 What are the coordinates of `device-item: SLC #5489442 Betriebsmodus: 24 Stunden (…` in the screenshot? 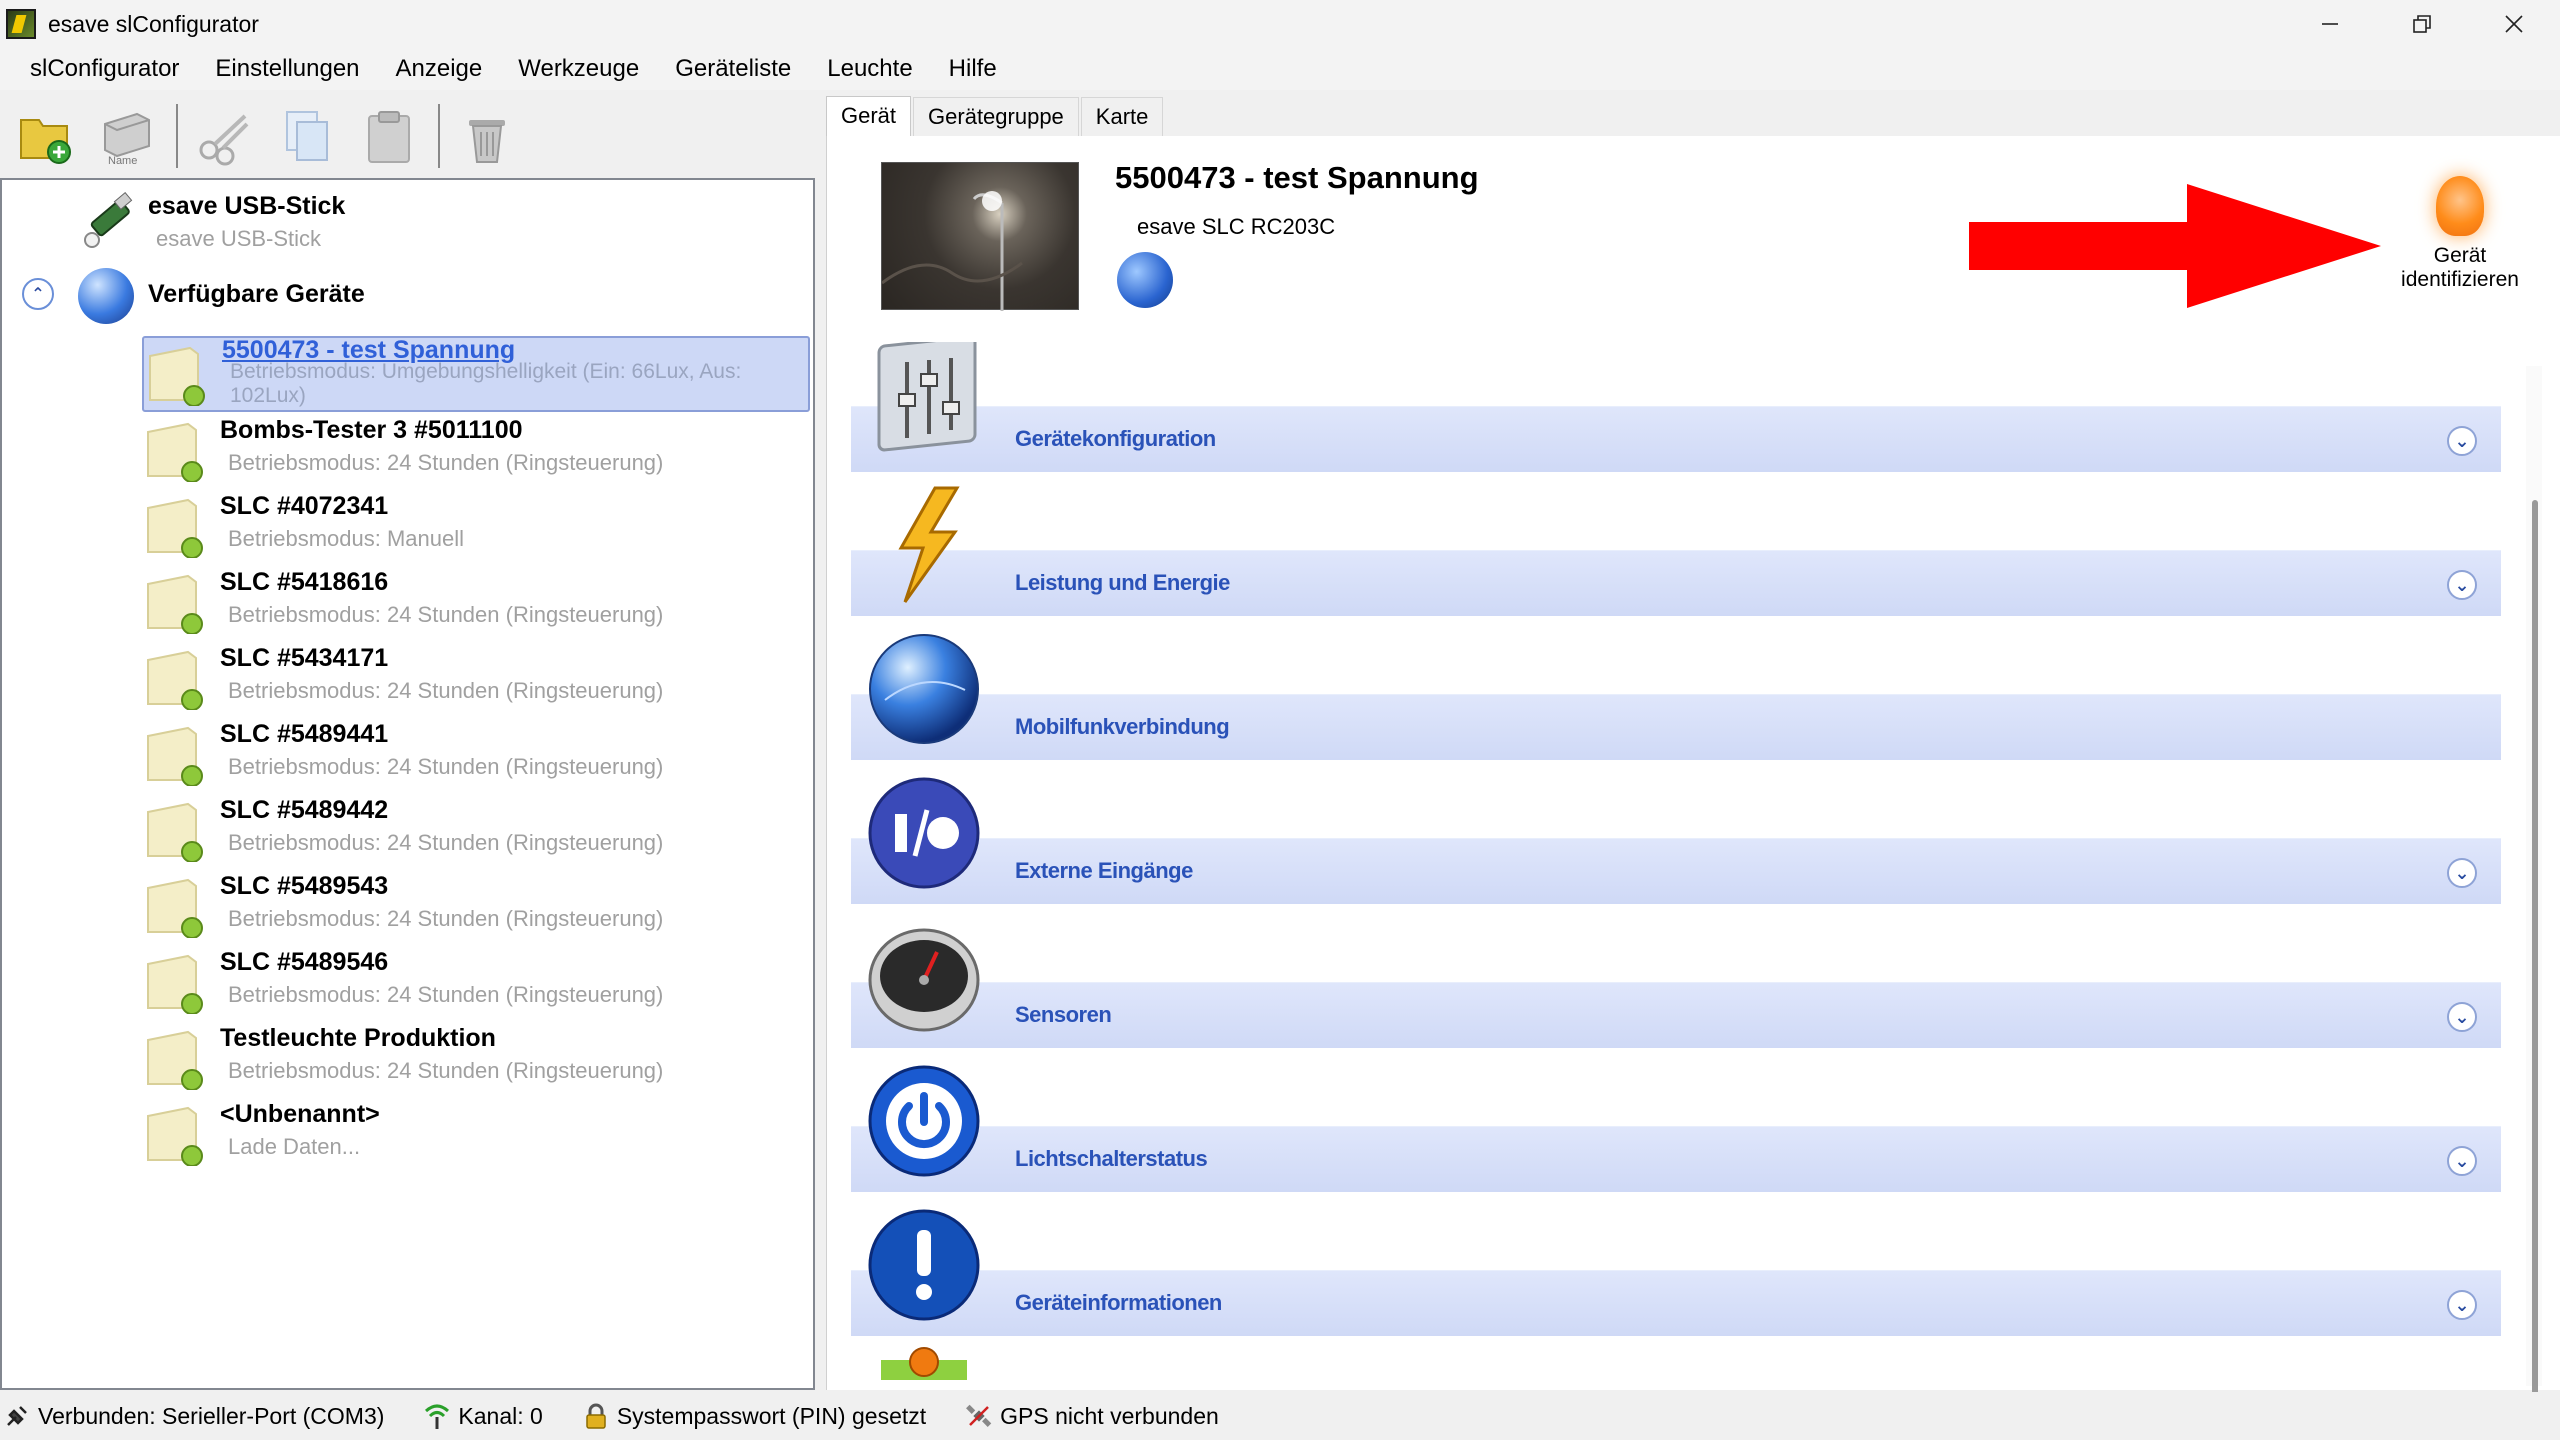 It's located at (476, 832).